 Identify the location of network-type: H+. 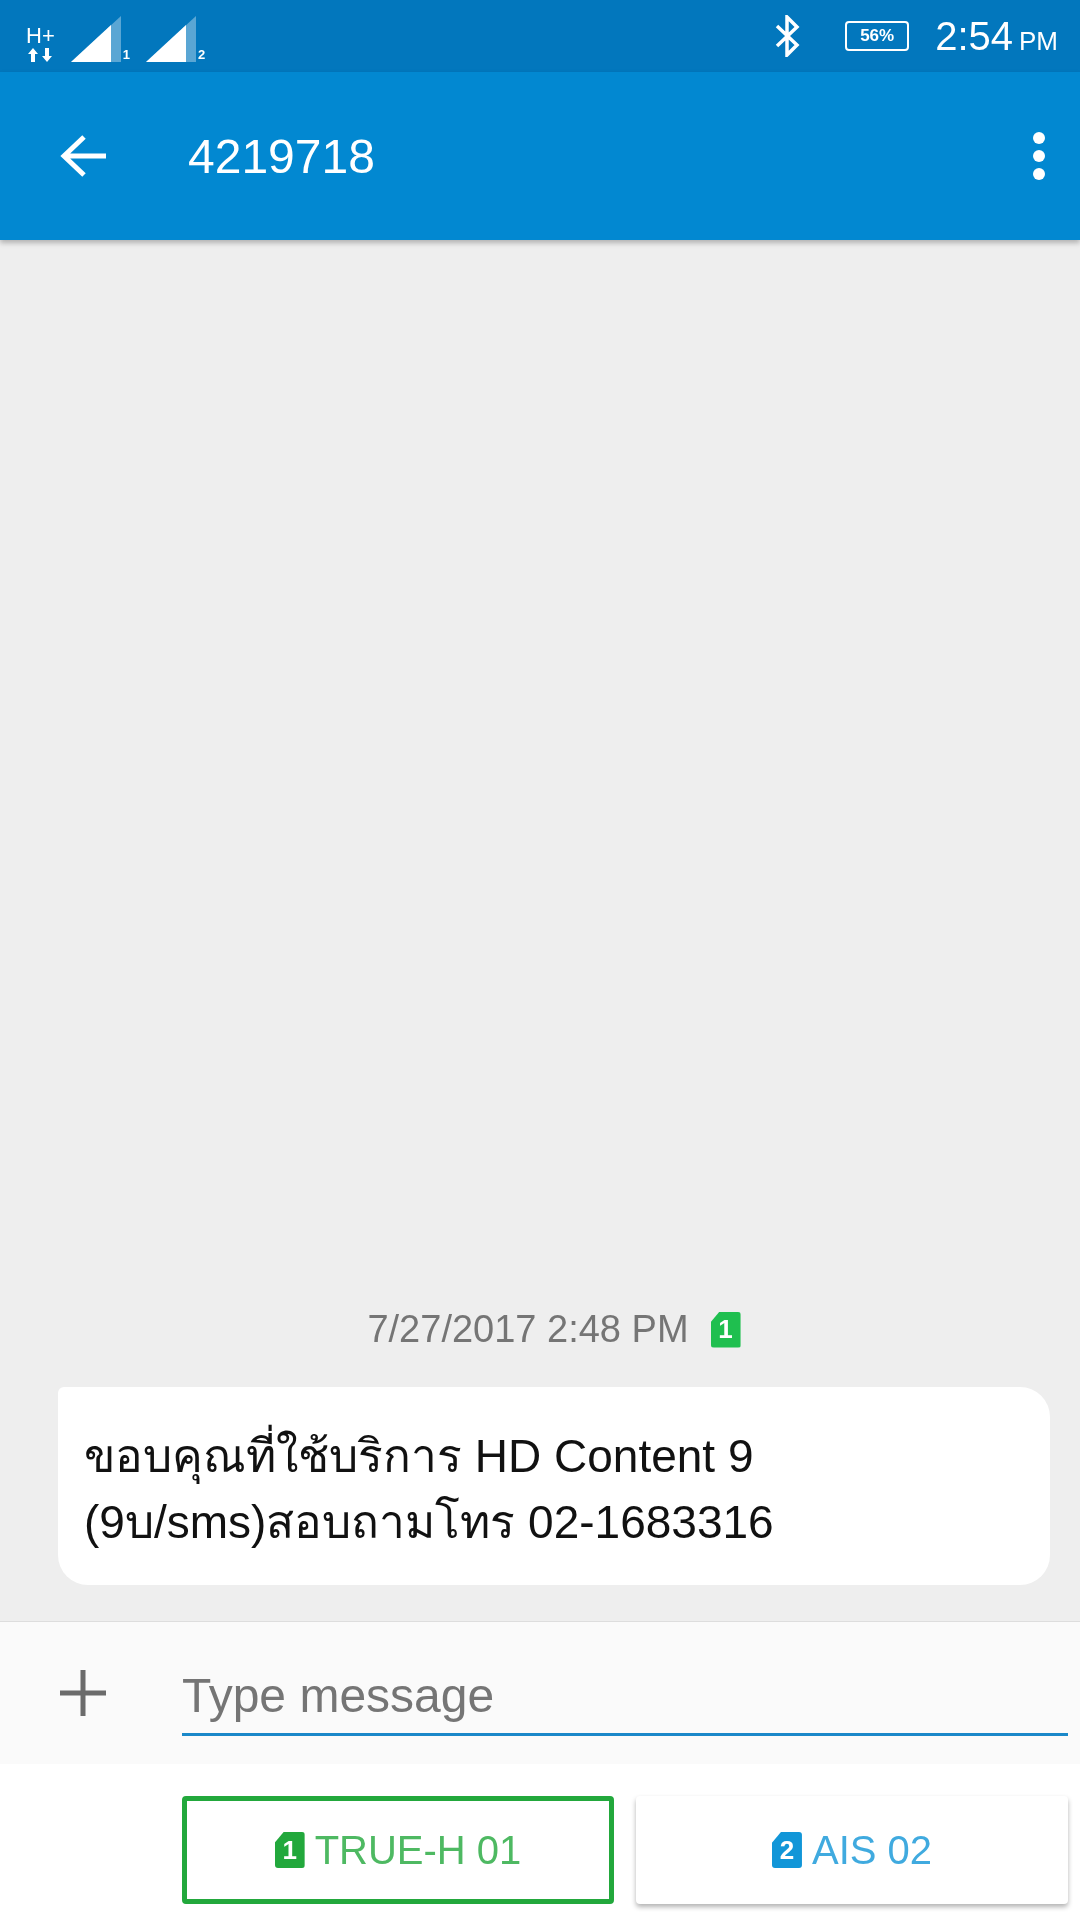
(40, 36).